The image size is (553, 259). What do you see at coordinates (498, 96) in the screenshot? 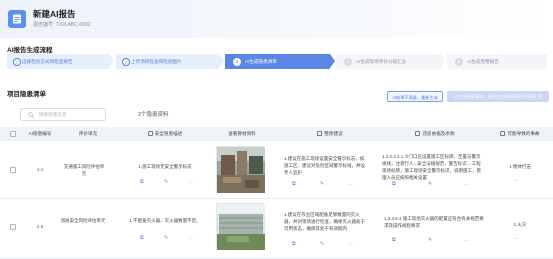
I see `next-step-button: 以生成隐患清单，现在去生成现场评价分级汇总` at bounding box center [498, 96].